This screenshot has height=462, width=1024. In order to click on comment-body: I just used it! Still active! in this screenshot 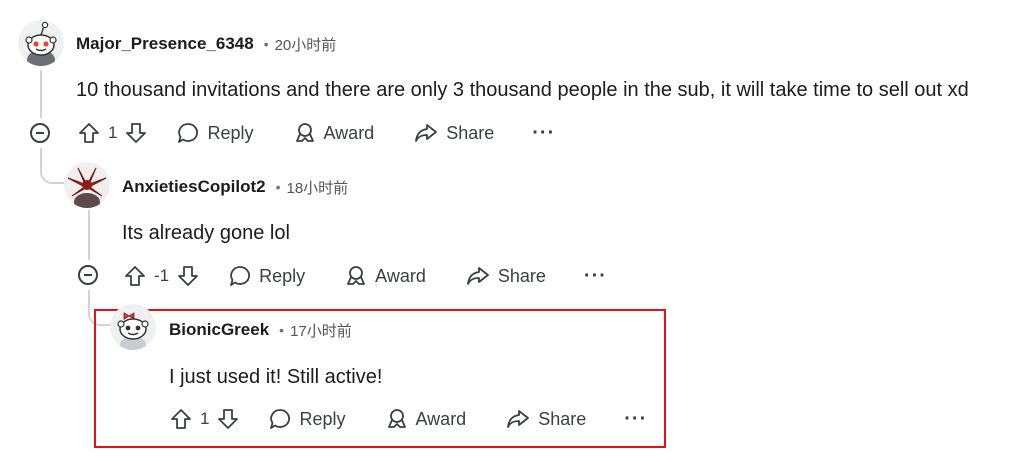, I will do `click(276, 377)`.